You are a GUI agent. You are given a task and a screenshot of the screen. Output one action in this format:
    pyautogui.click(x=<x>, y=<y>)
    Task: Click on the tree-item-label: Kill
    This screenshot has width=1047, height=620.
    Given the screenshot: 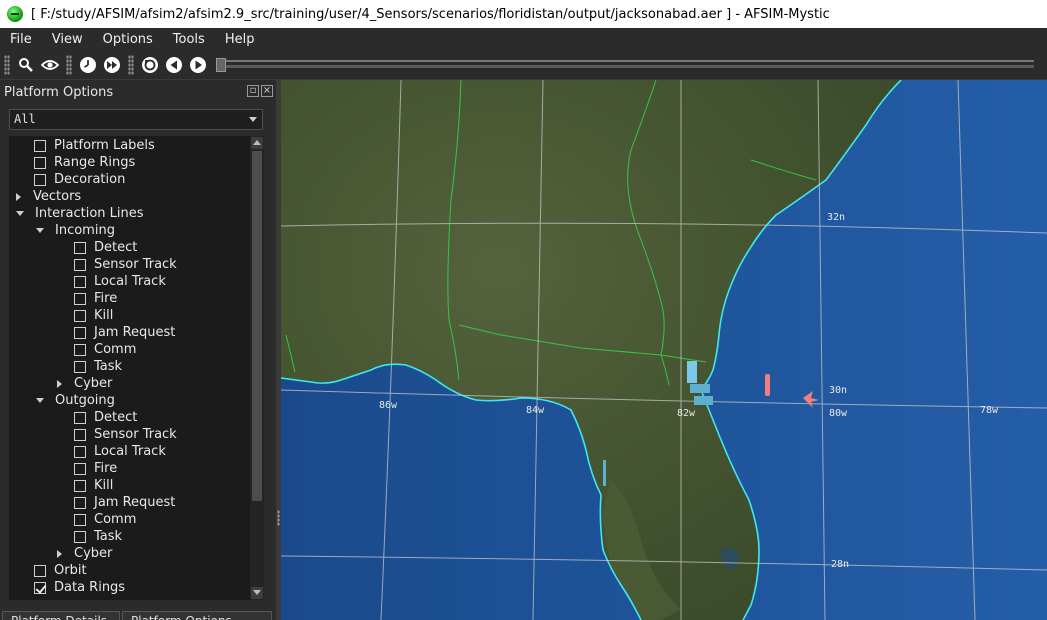 What is the action you would take?
    pyautogui.click(x=104, y=485)
    